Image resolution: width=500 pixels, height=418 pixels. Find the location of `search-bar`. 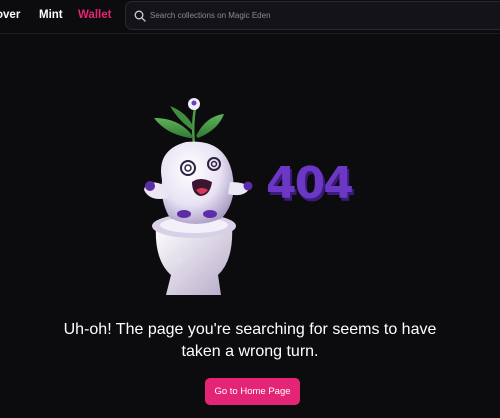

search-bar is located at coordinates (312, 15).